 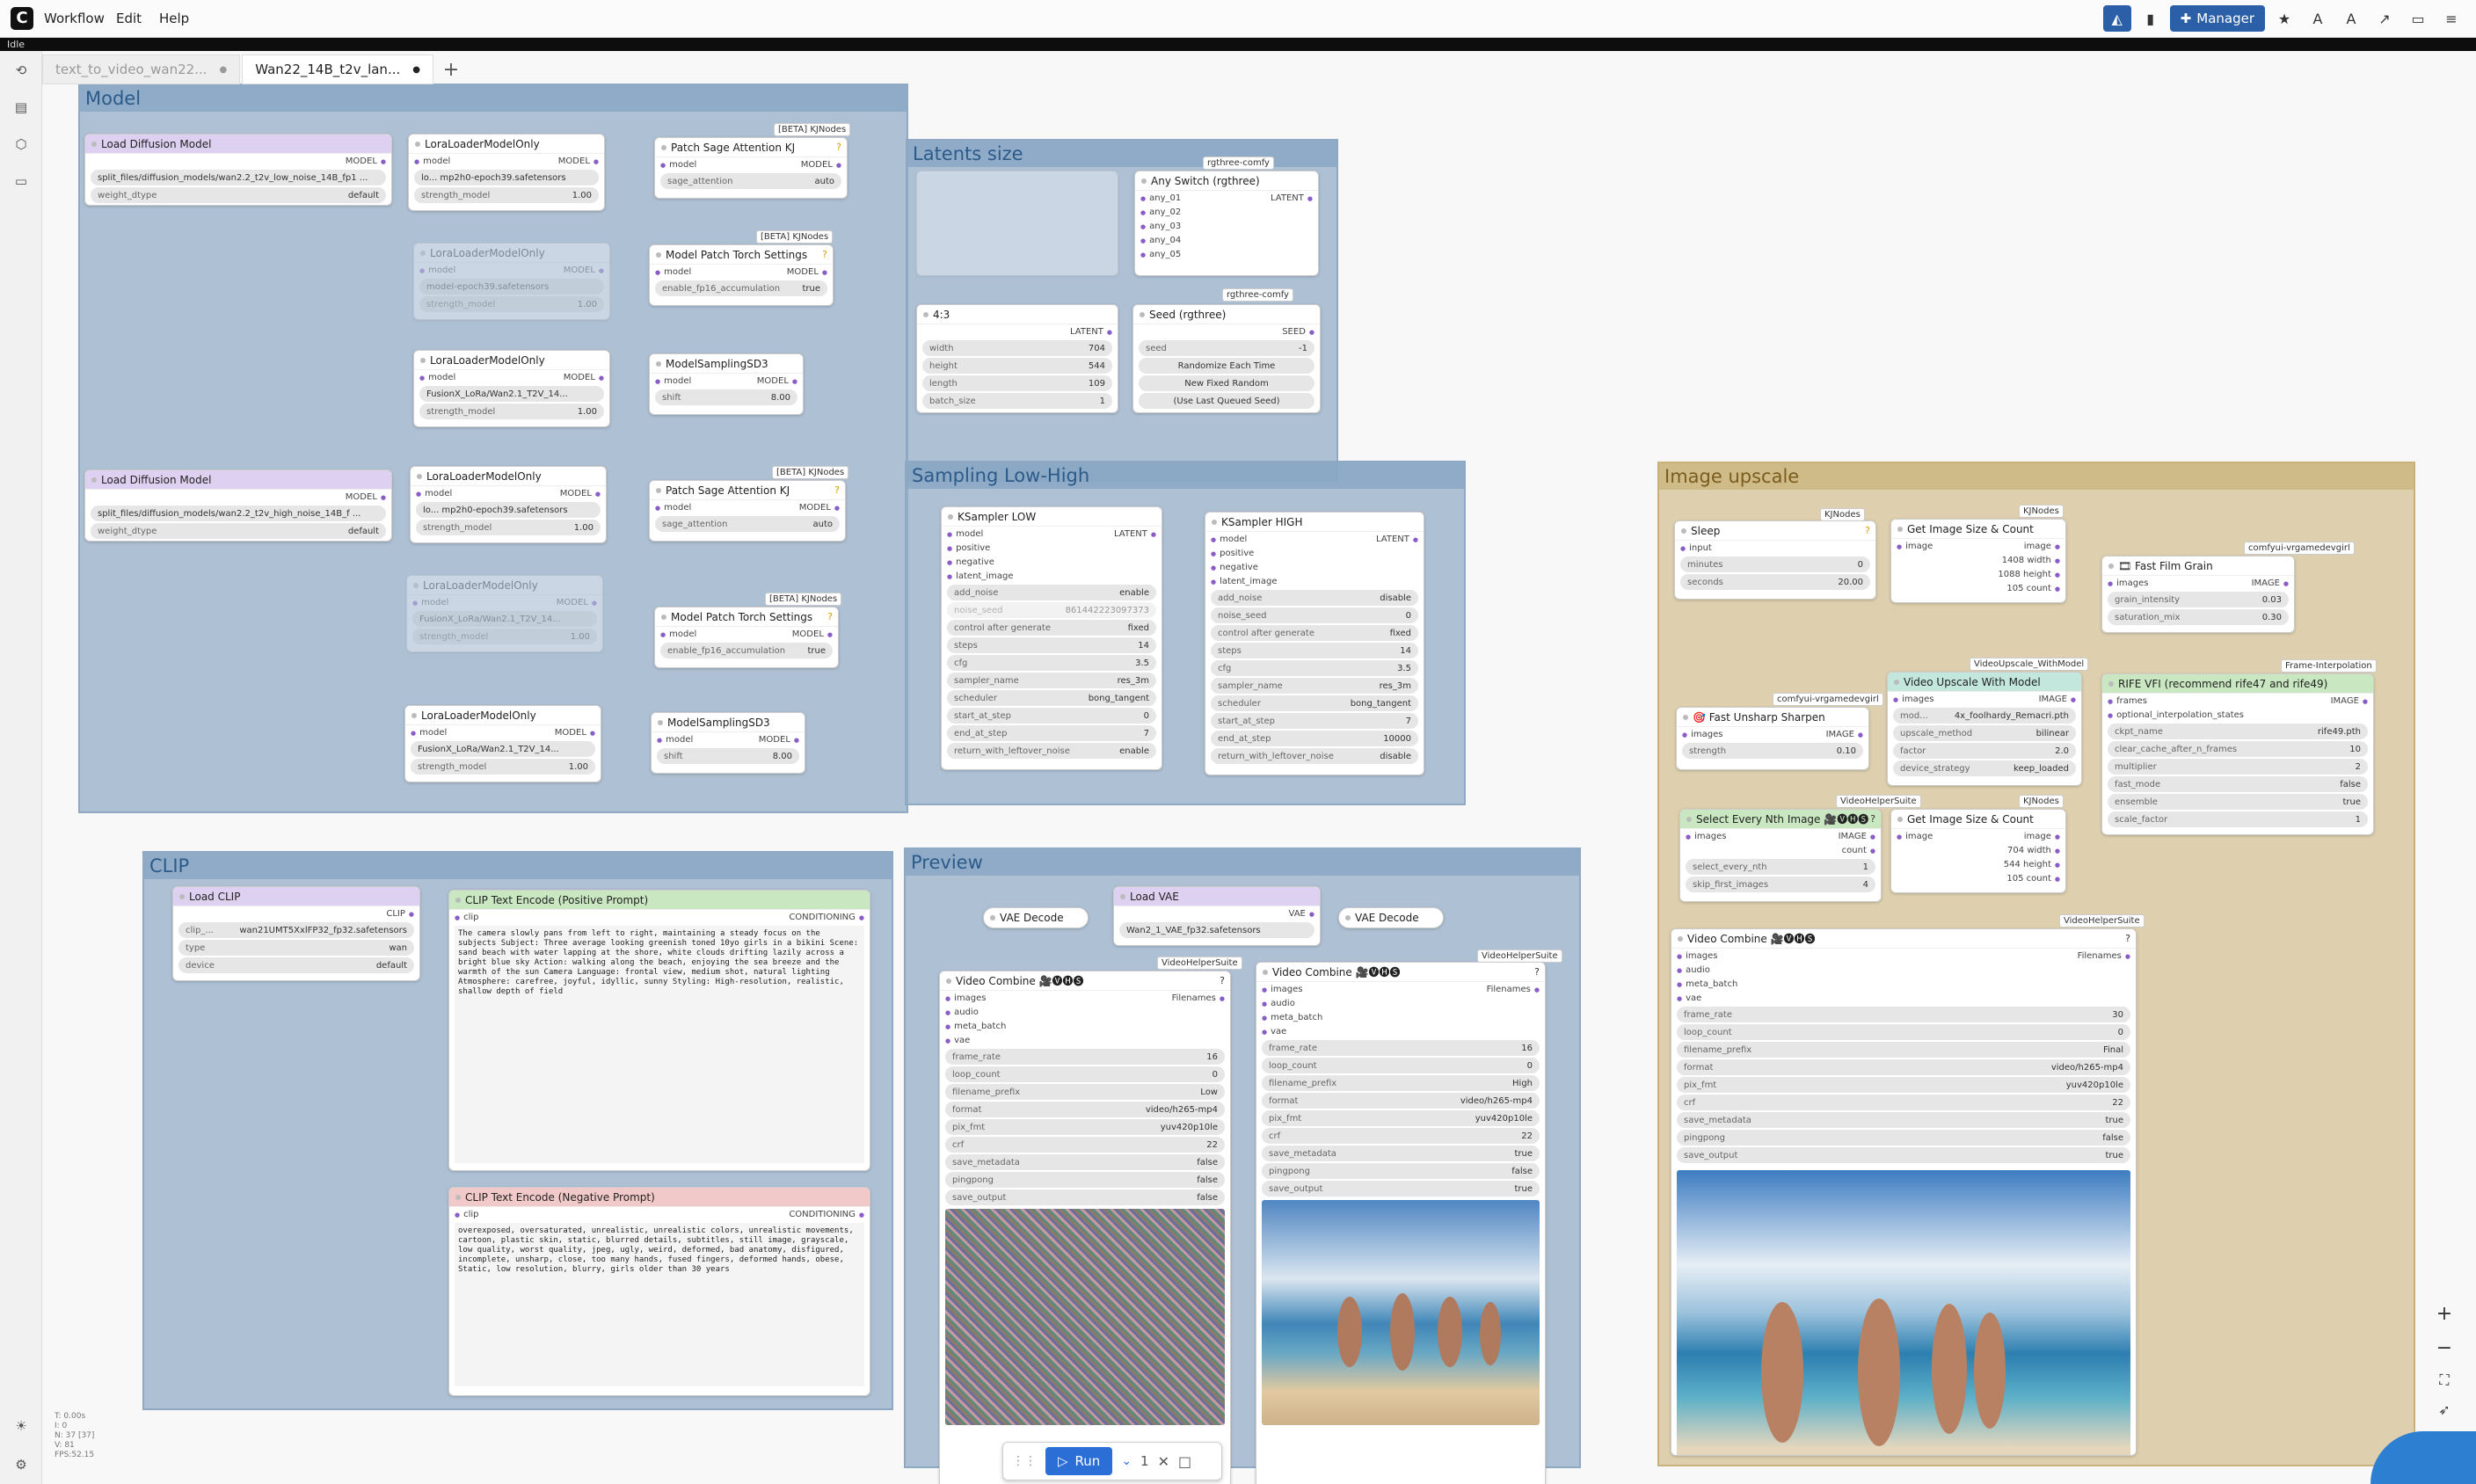 What do you see at coordinates (2351, 19) in the screenshot?
I see `language-icon: A` at bounding box center [2351, 19].